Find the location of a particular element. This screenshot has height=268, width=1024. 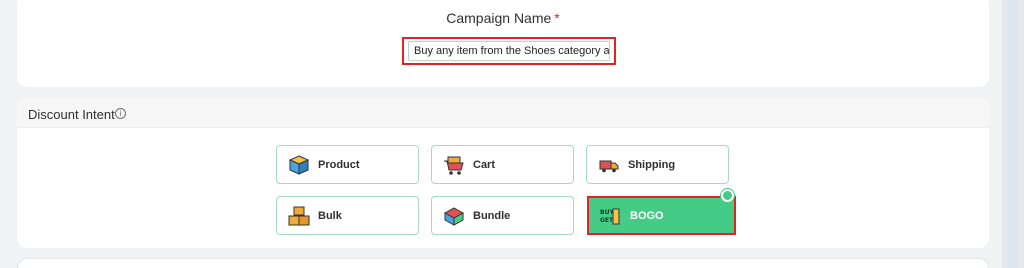

intent-option-label: Product is located at coordinates (339, 165).